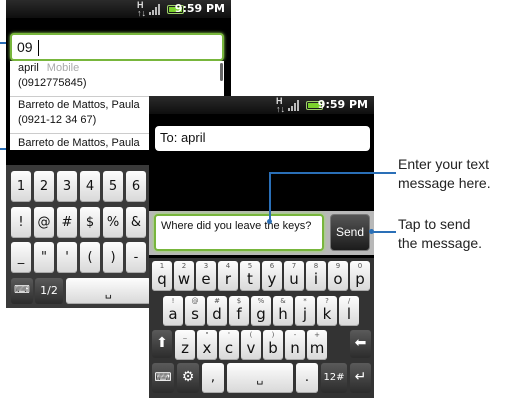 The image size is (514, 398). I want to click on key-label: n, so click(295, 348).